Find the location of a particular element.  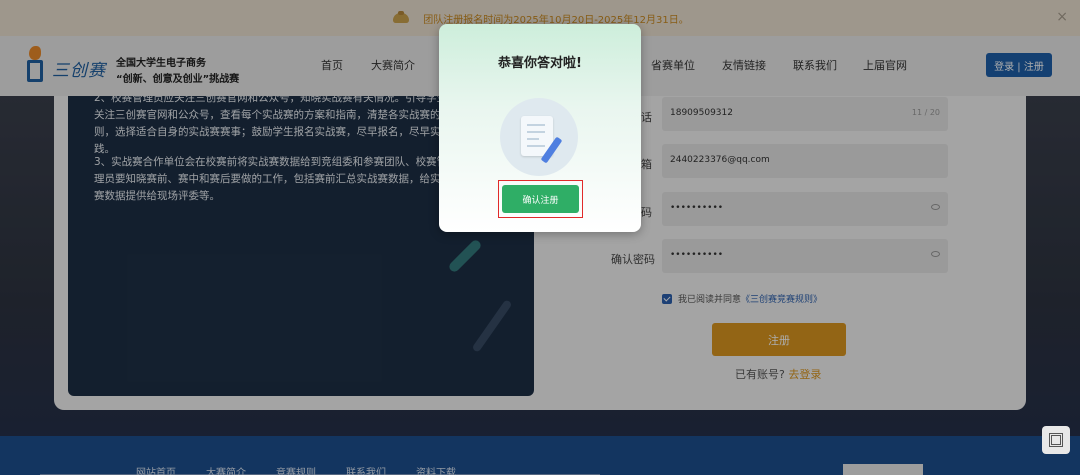

modal-title: 恭喜你答对啦! is located at coordinates (540, 63).